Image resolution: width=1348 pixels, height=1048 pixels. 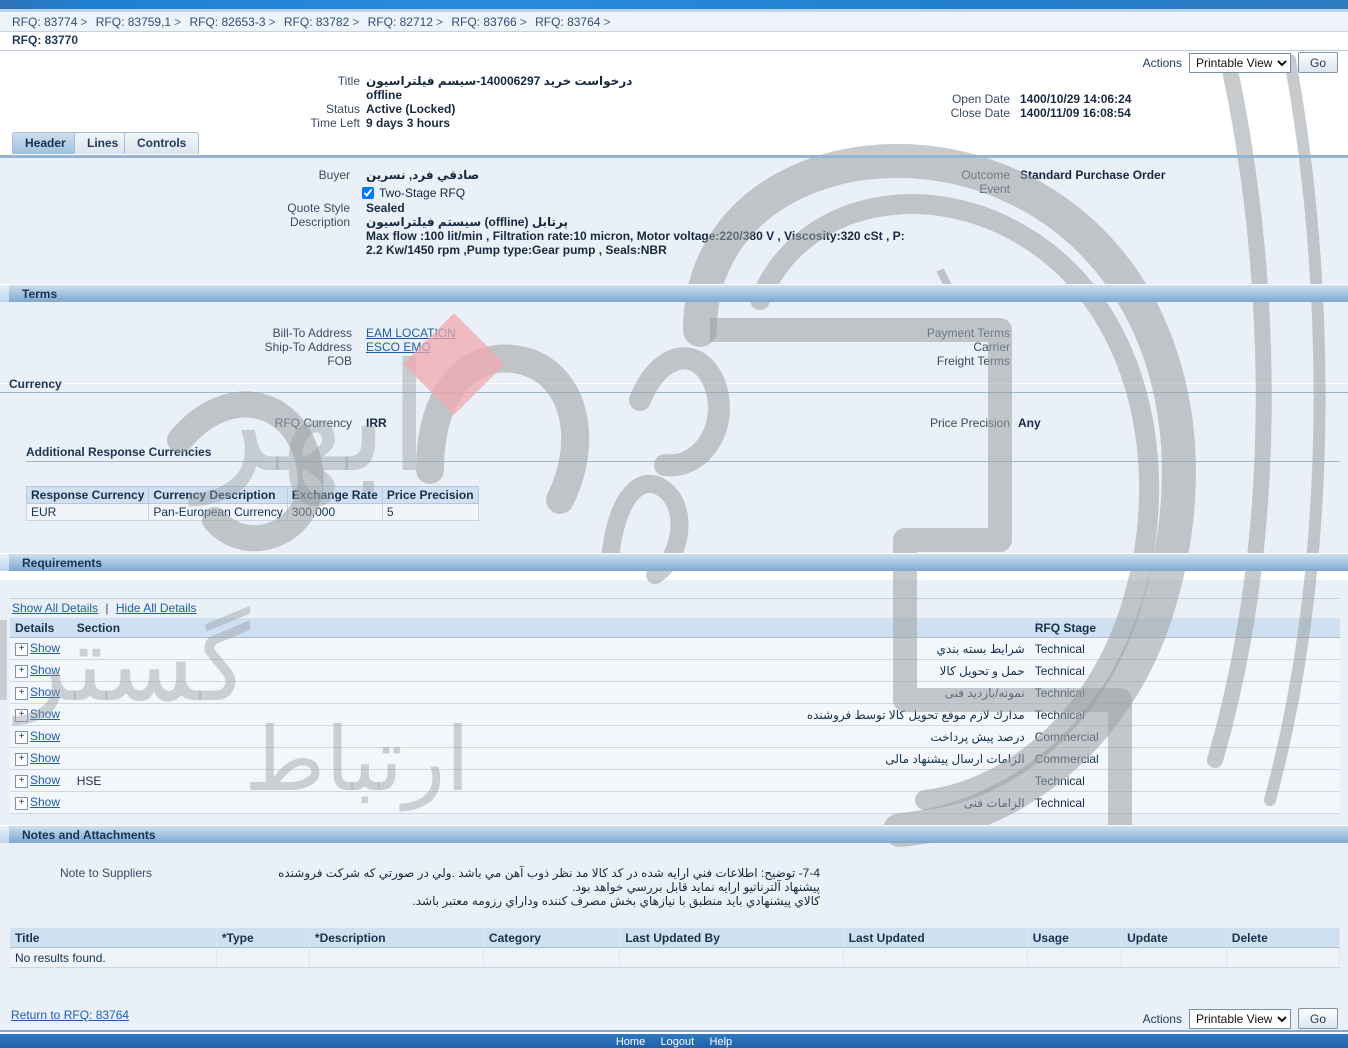 What do you see at coordinates (731, 938) in the screenshot?
I see `col-last-updated-by: Last Updated By` at bounding box center [731, 938].